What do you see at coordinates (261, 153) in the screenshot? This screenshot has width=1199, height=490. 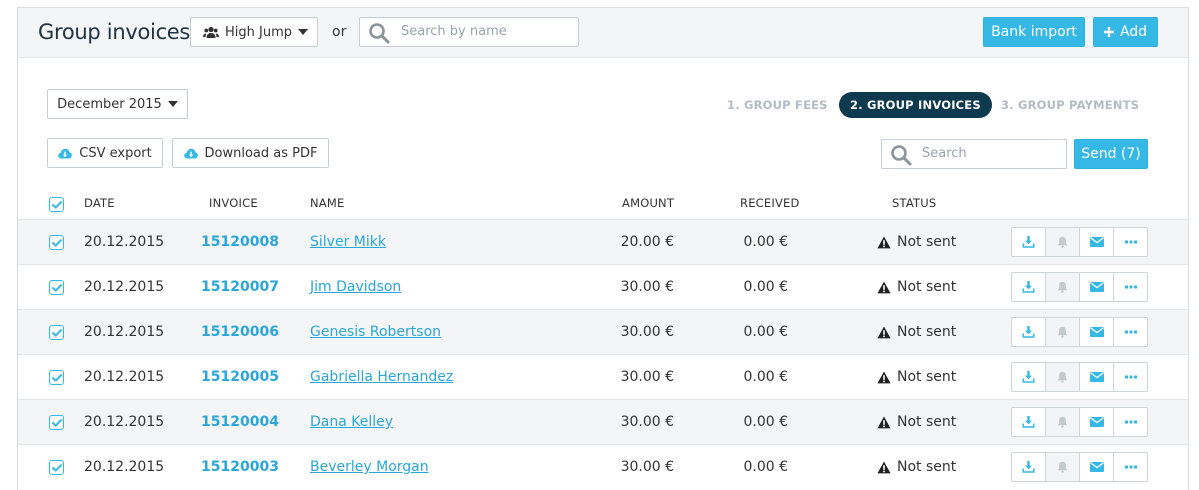 I see `download-pdf-label: Download as PDF` at bounding box center [261, 153].